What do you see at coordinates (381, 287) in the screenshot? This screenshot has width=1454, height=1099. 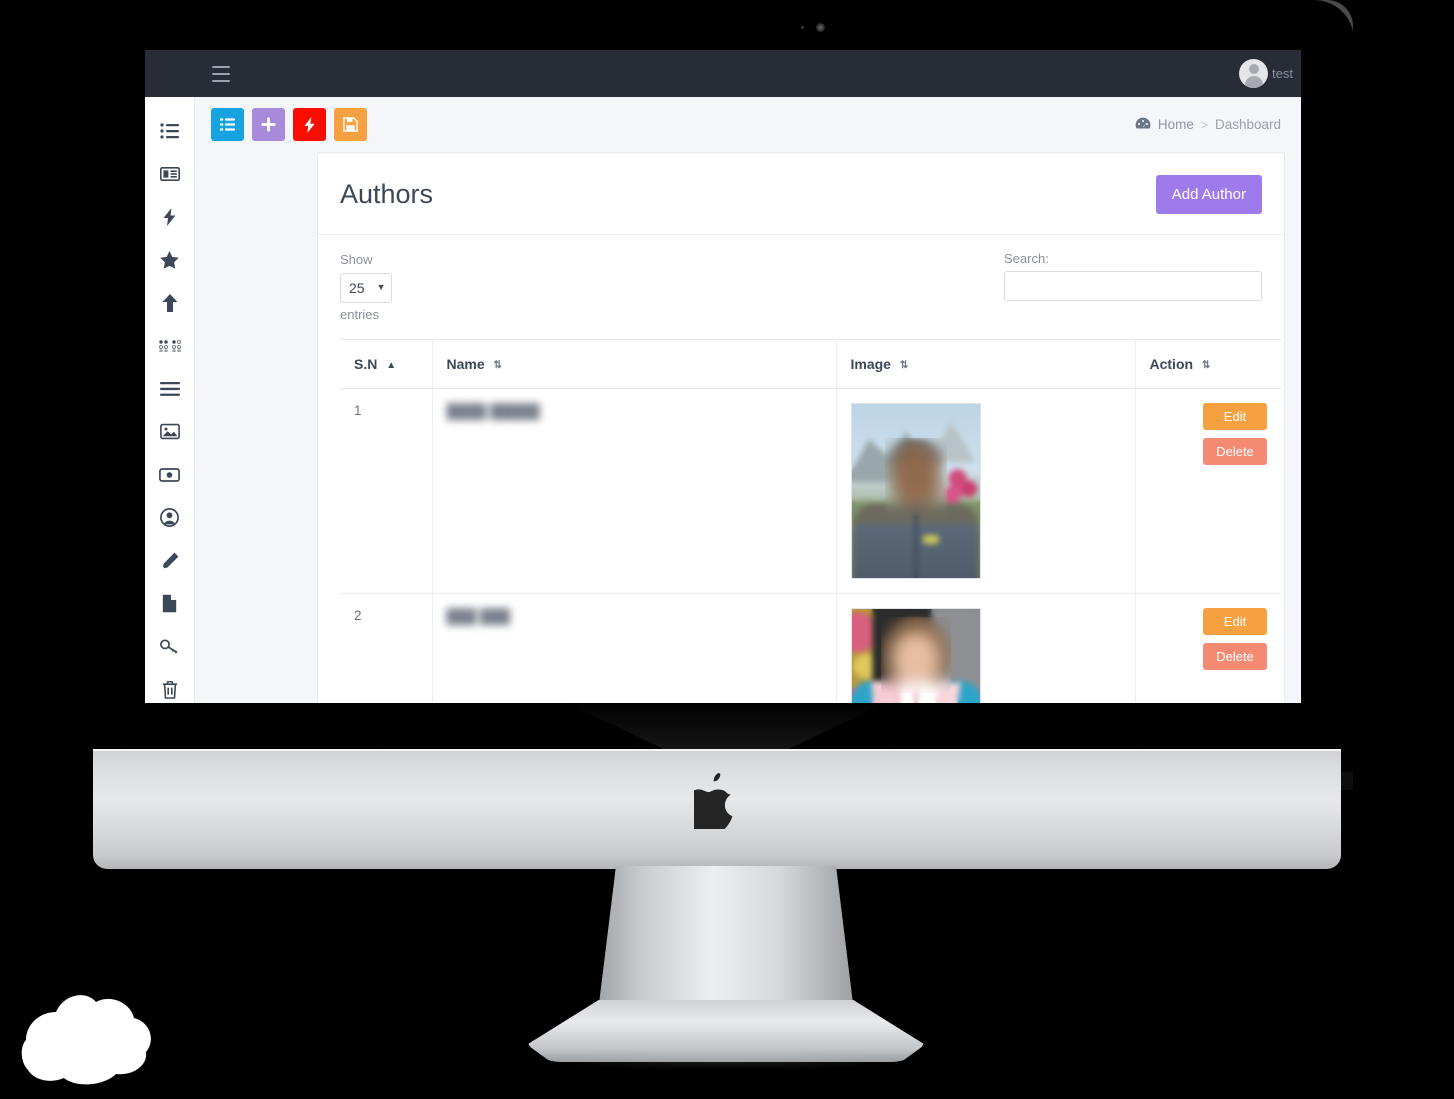 I see `caret-down-icon: ▼` at bounding box center [381, 287].